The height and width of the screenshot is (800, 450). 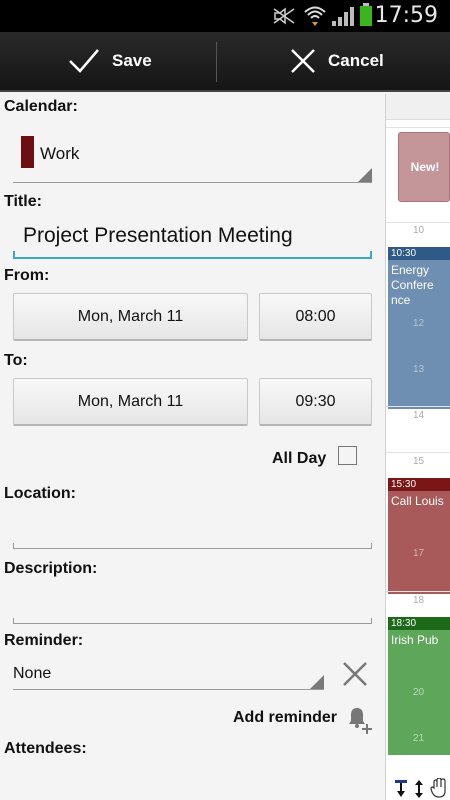 What do you see at coordinates (418, 323) in the screenshot?
I see `hour-label: 12` at bounding box center [418, 323].